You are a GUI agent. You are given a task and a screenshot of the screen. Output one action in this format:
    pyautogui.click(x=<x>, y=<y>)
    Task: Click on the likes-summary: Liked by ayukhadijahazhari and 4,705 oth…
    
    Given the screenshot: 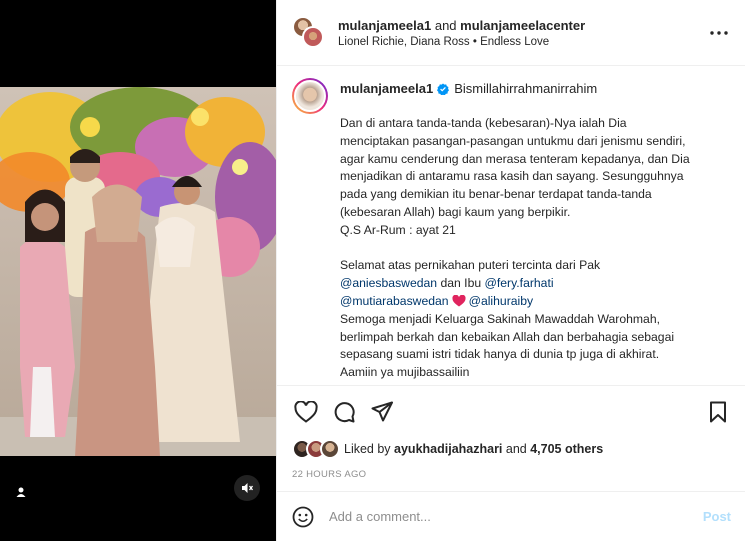 What is the action you would take?
    pyautogui.click(x=511, y=449)
    